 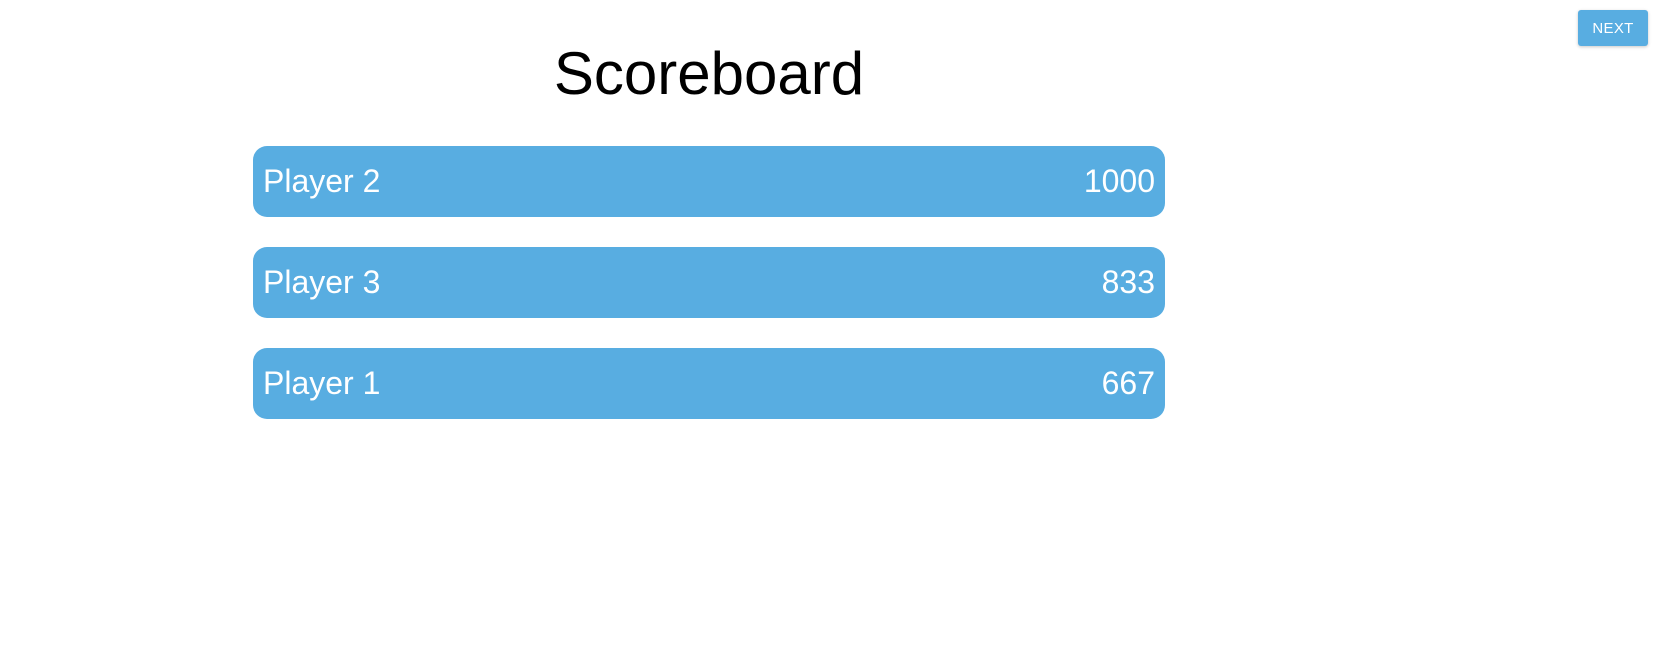 I want to click on next-button: NEXT, so click(x=1613, y=28).